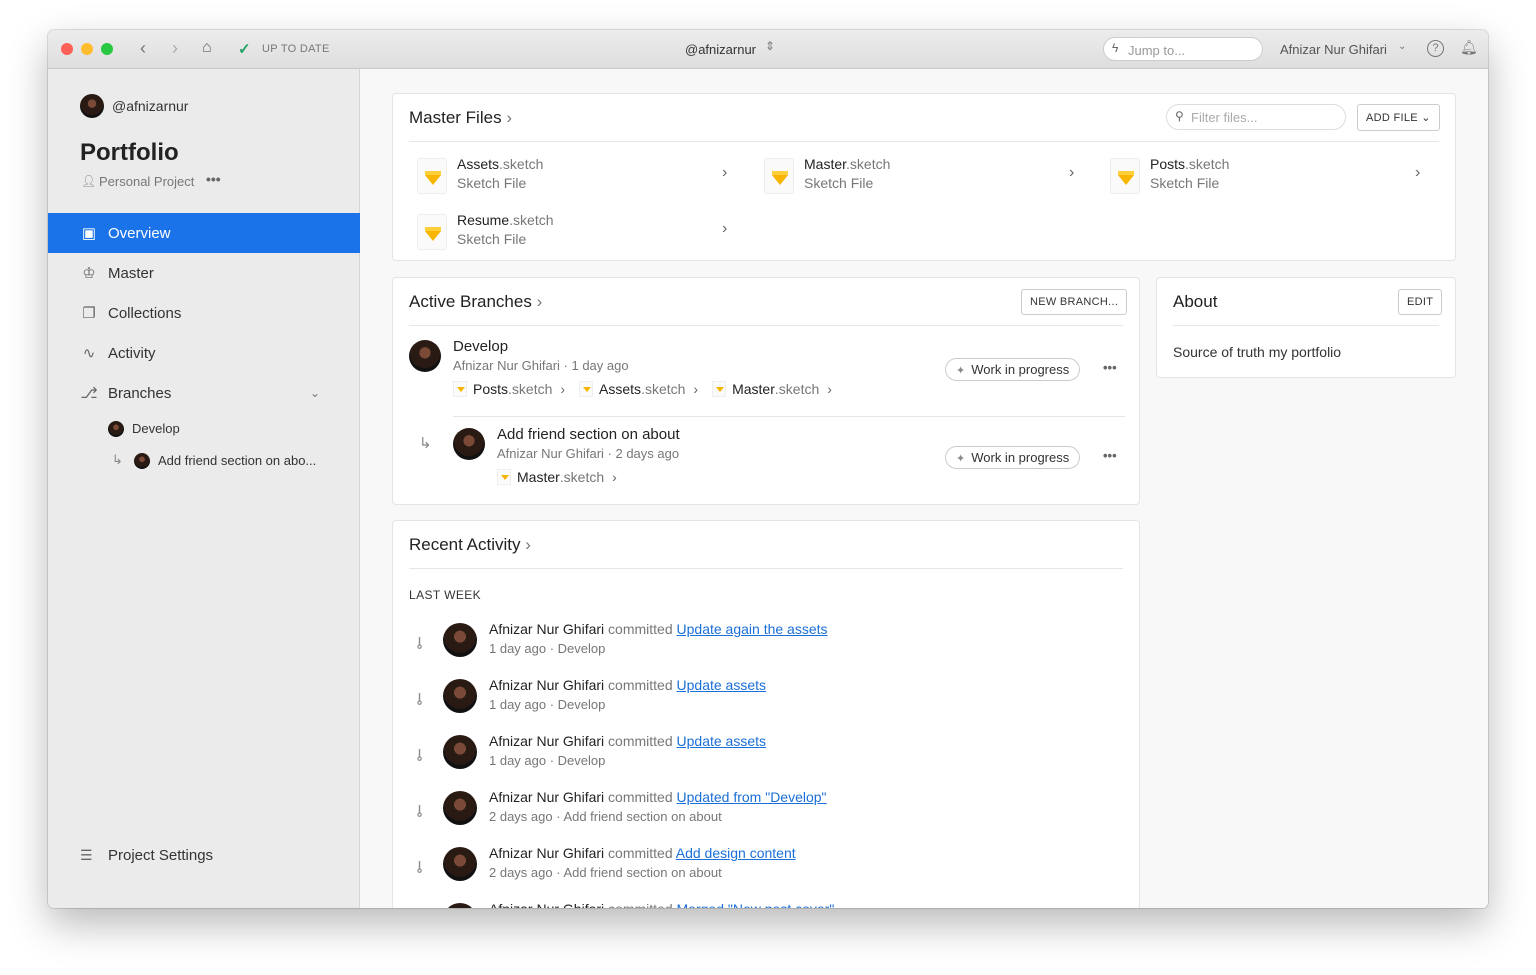 Image resolution: width=1536 pixels, height=975 pixels. I want to click on card-title: Master Files, so click(455, 117).